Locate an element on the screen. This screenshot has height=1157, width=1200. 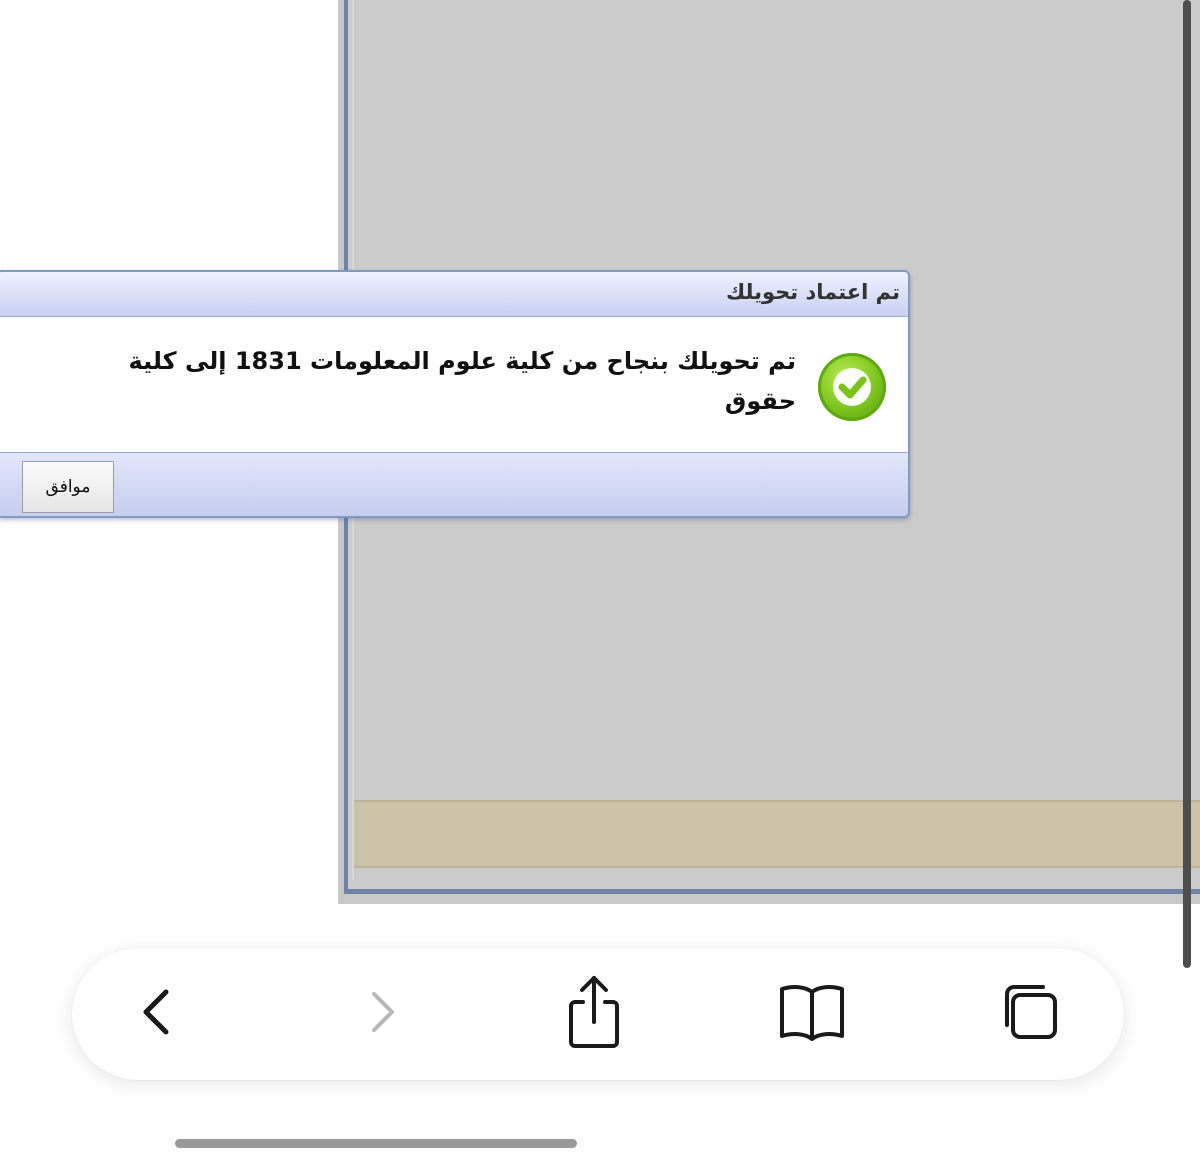
bookmarks-icon is located at coordinates (812, 1014).